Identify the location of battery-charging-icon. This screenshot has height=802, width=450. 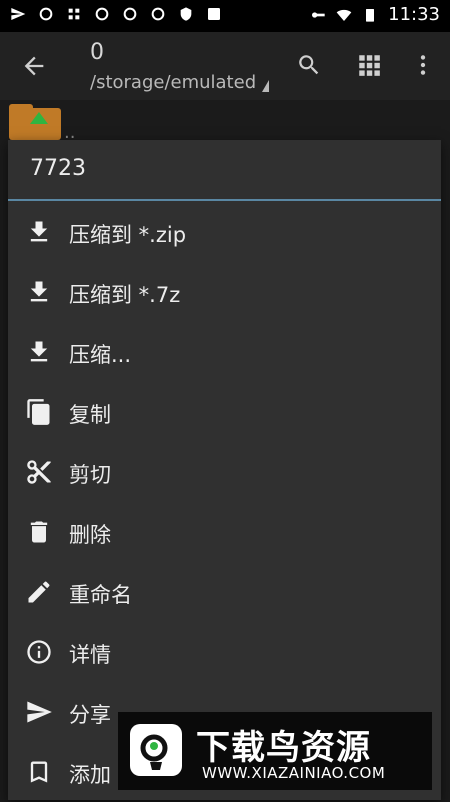
(370, 15).